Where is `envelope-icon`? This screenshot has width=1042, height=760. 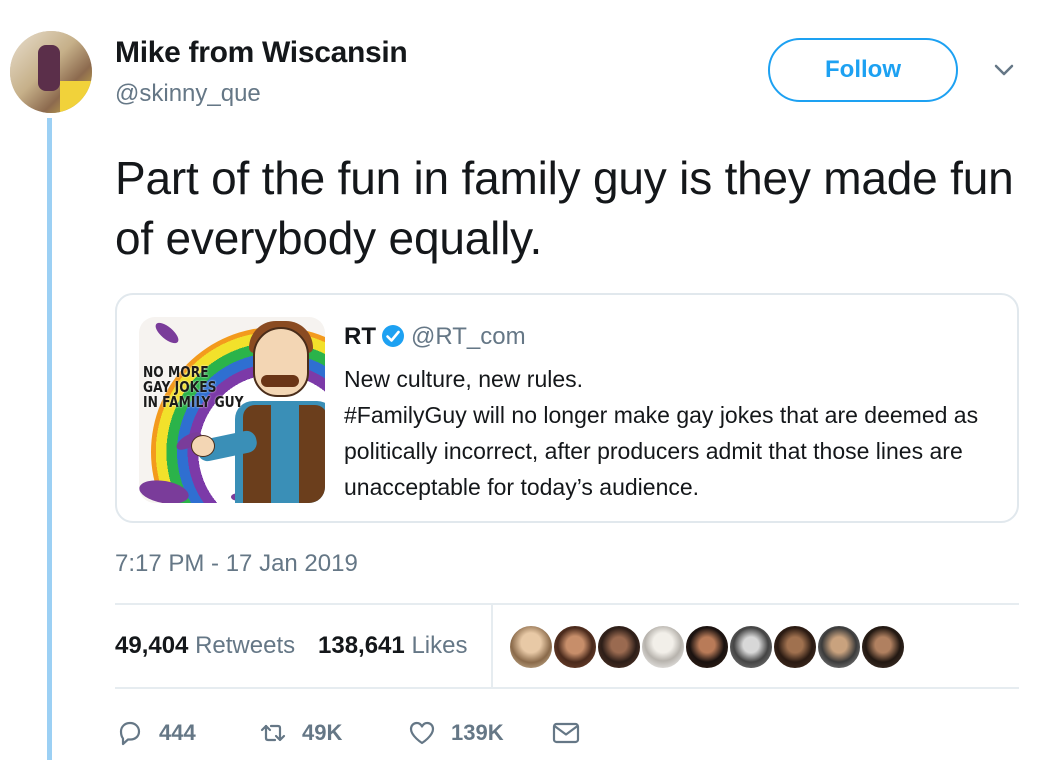 envelope-icon is located at coordinates (566, 733).